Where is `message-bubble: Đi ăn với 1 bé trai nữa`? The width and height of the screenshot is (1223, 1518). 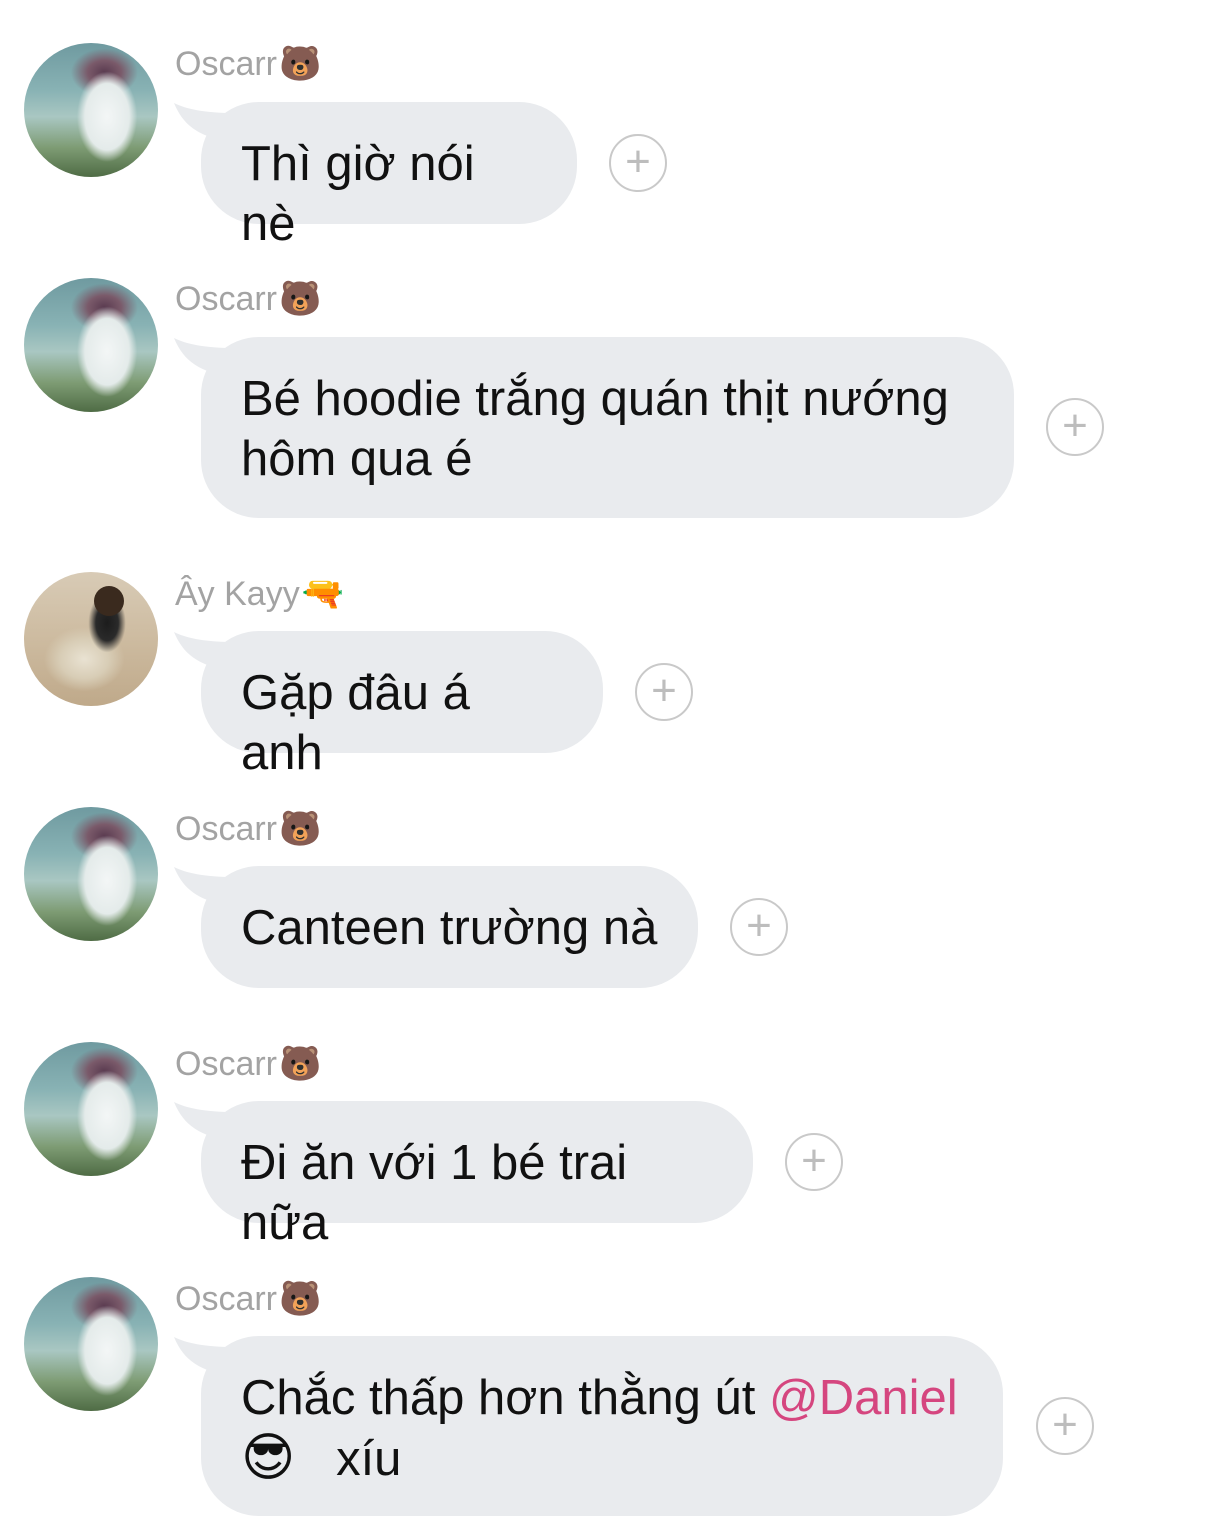
message-bubble: Đi ăn với 1 bé trai nữa is located at coordinates (477, 1175).